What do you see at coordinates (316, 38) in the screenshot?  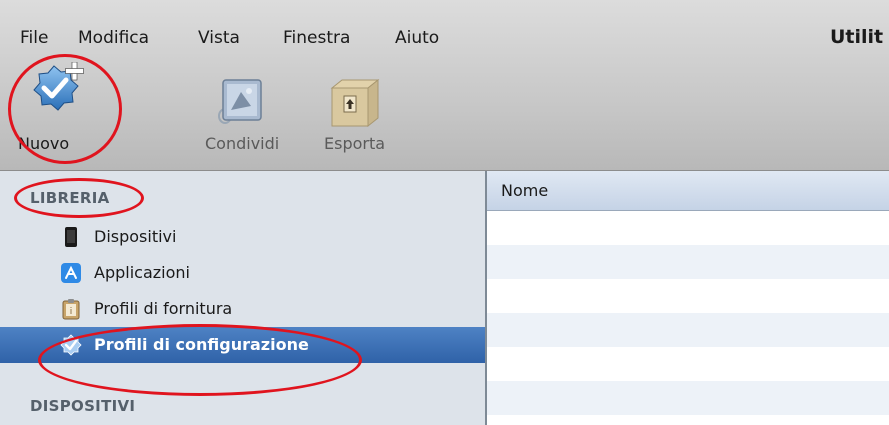 I see `menu-finestra: Finestra` at bounding box center [316, 38].